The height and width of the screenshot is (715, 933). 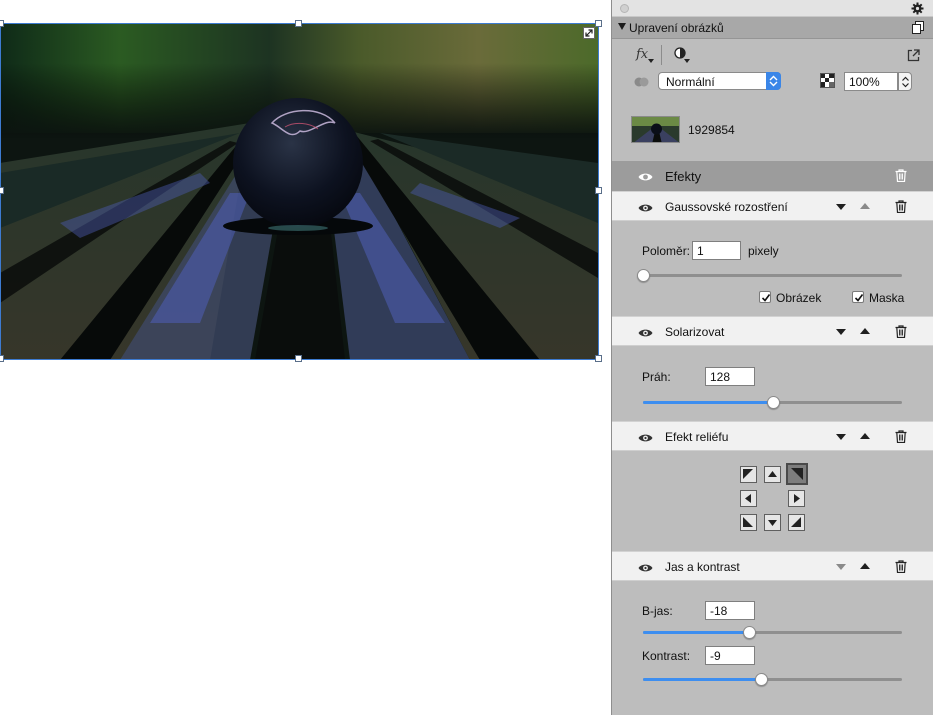 I want to click on radius-input: 1, so click(x=716, y=250).